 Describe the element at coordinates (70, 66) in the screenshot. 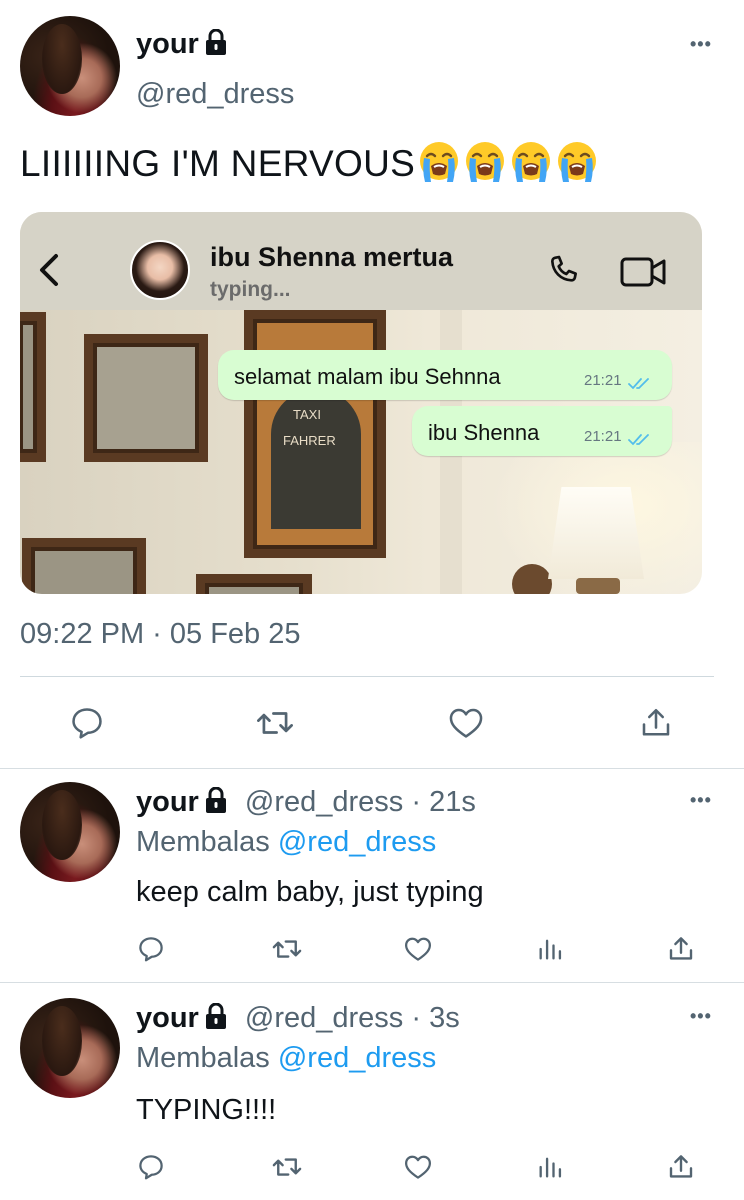

I see `author-avatar` at that location.